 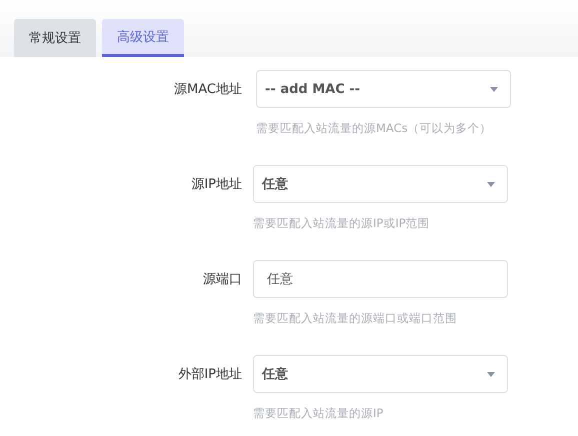 I want to click on select-field: -- add MAC --, so click(x=383, y=89).